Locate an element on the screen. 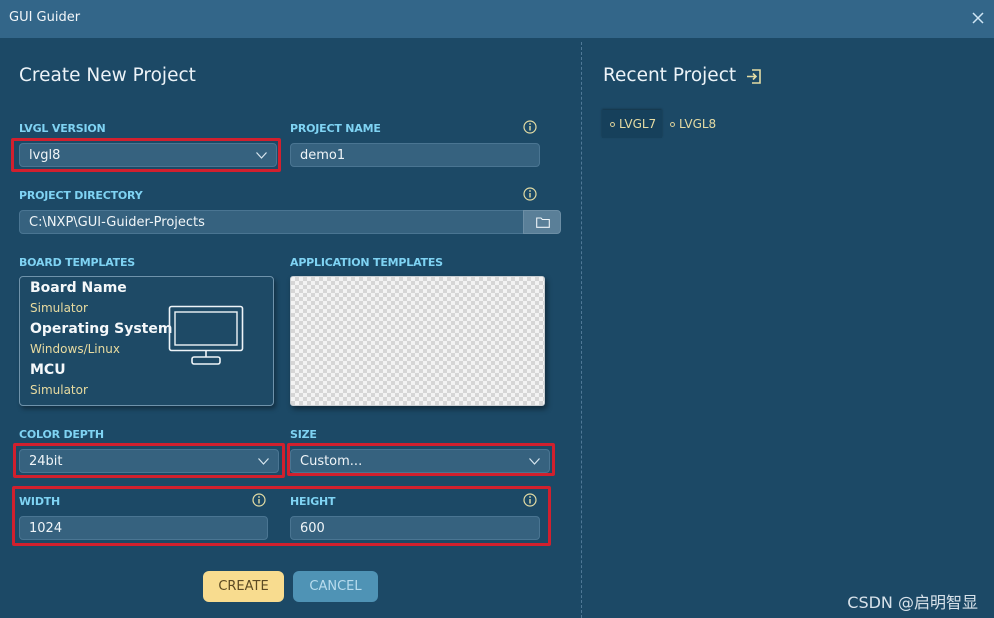  cancel-button: CANCEL is located at coordinates (335, 586).